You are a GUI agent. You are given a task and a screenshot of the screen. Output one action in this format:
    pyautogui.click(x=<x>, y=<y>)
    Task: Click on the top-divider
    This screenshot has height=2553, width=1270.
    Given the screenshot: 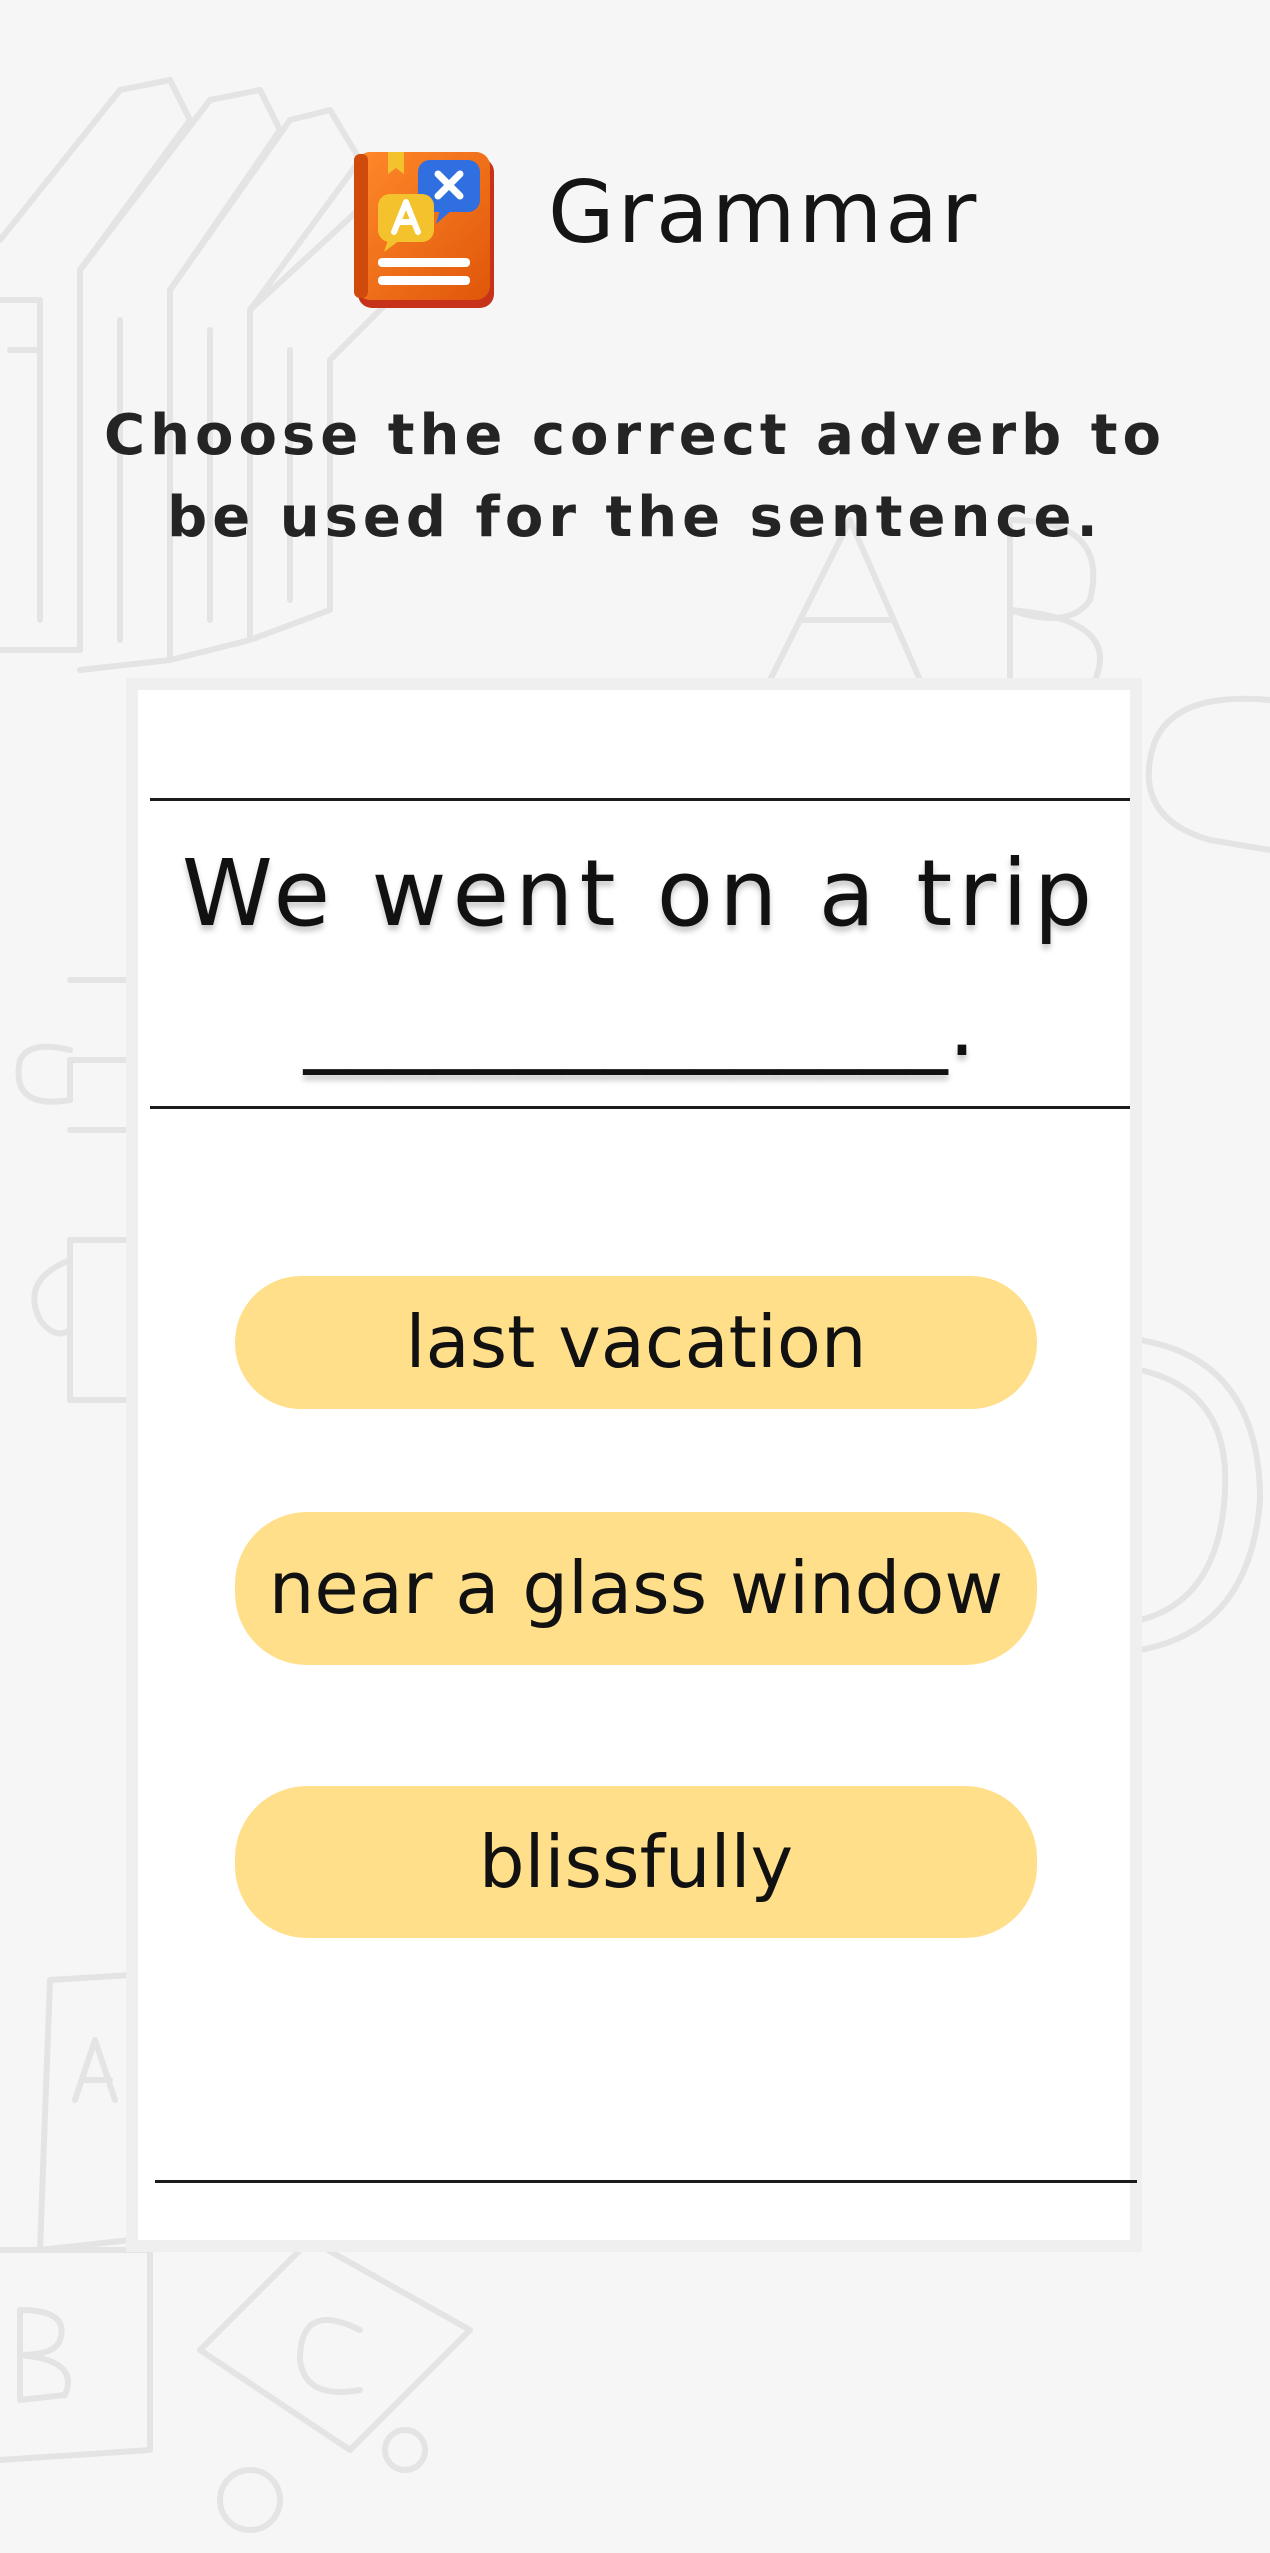 What is the action you would take?
    pyautogui.click(x=640, y=799)
    